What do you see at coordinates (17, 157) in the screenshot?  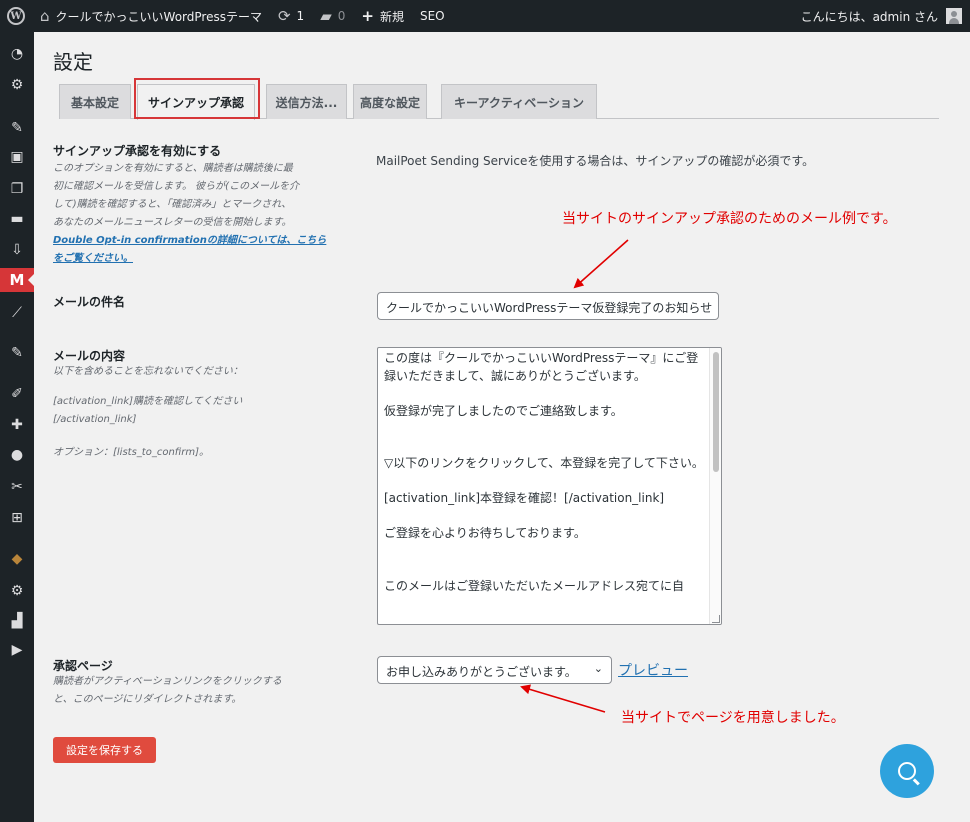 I see `media-icon: ▣` at bounding box center [17, 157].